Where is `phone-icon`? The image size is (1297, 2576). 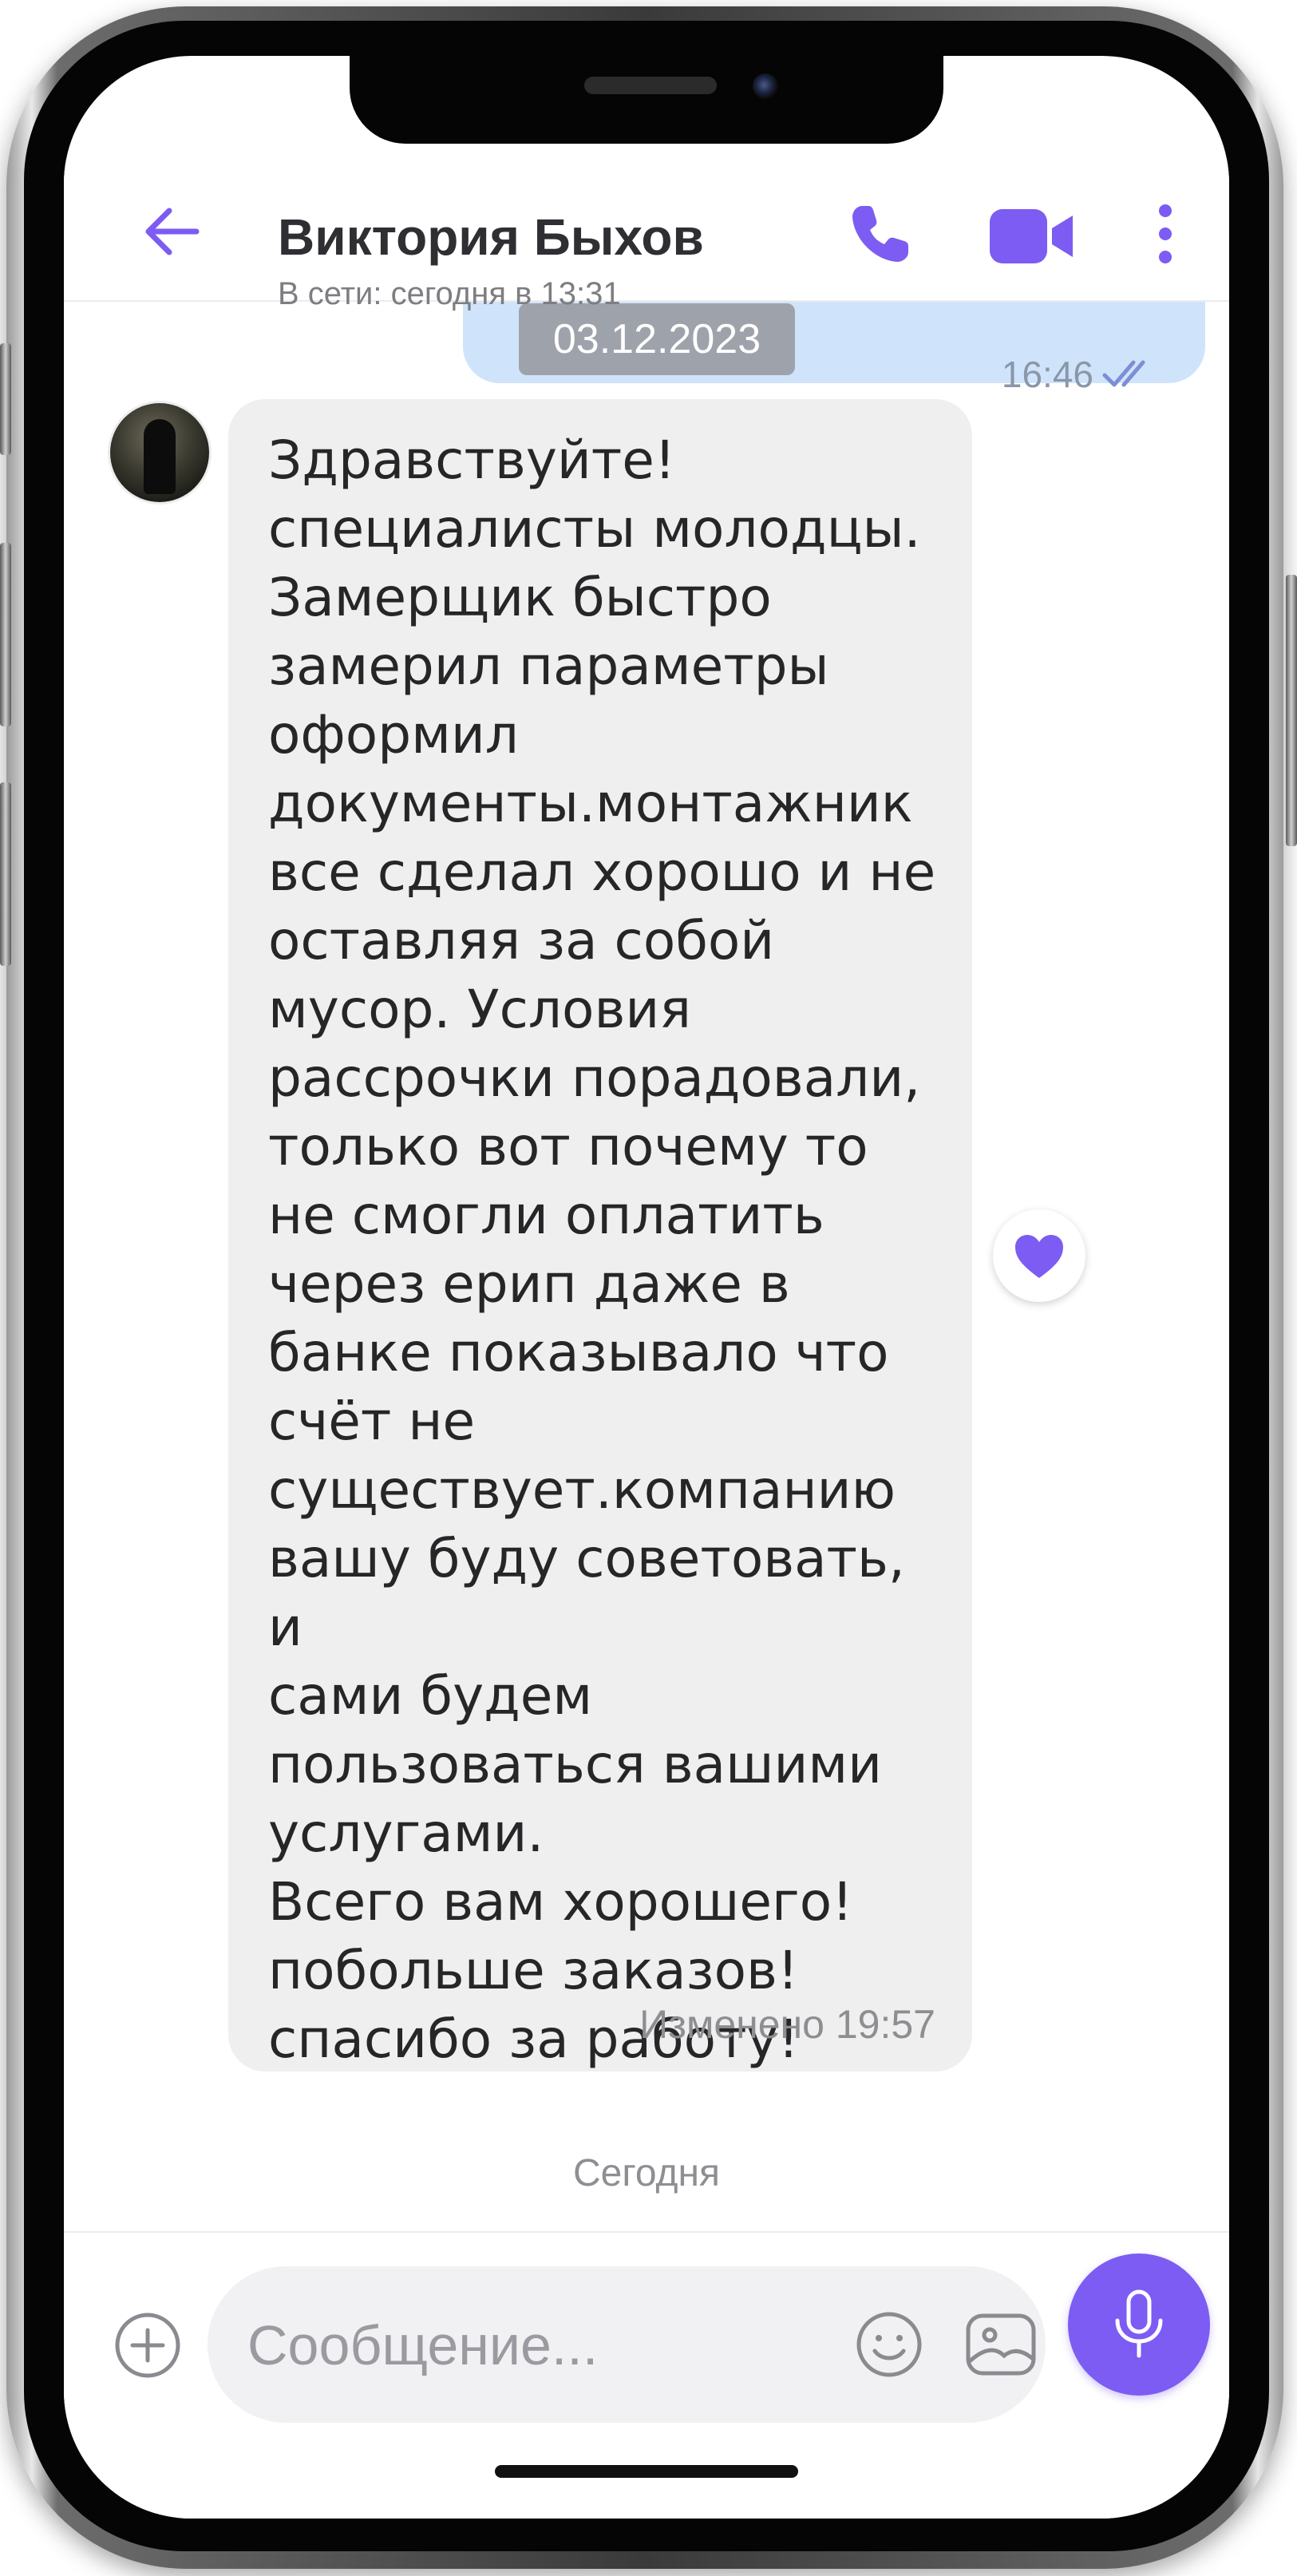 phone-icon is located at coordinates (880, 234).